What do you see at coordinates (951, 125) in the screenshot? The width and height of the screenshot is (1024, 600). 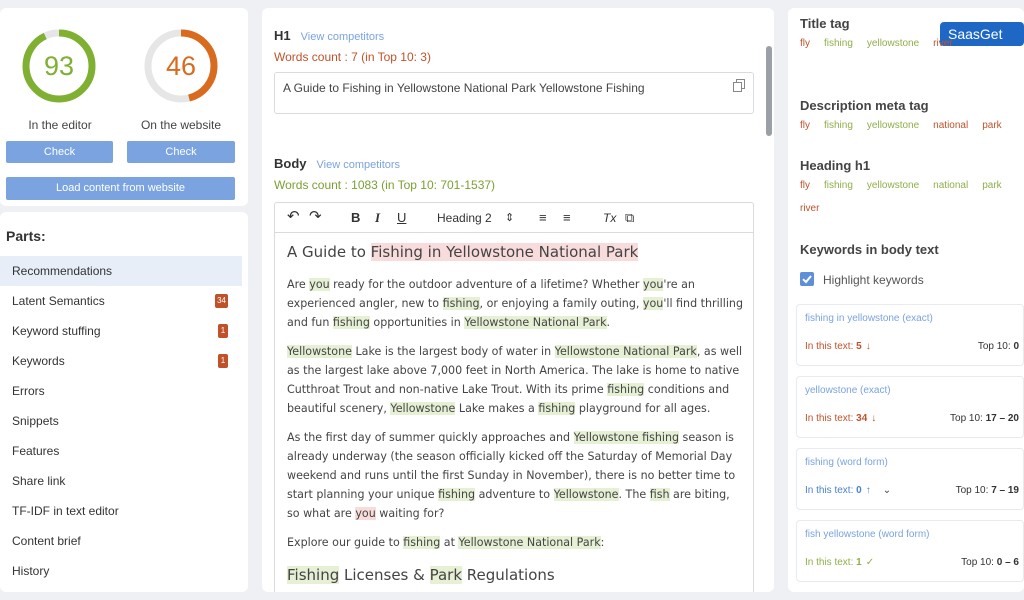 I see `keyword-chip: national` at bounding box center [951, 125].